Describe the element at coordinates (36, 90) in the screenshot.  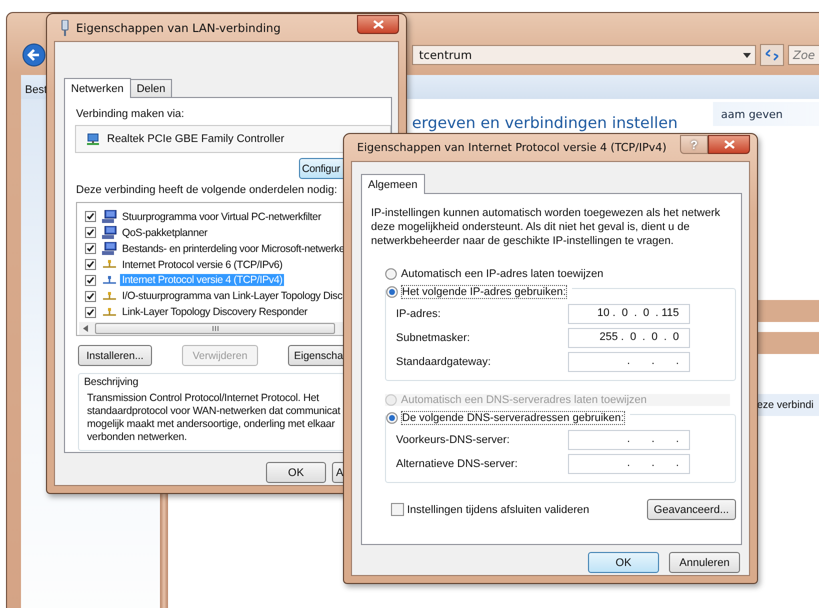
I see `menu-item: Best` at that location.